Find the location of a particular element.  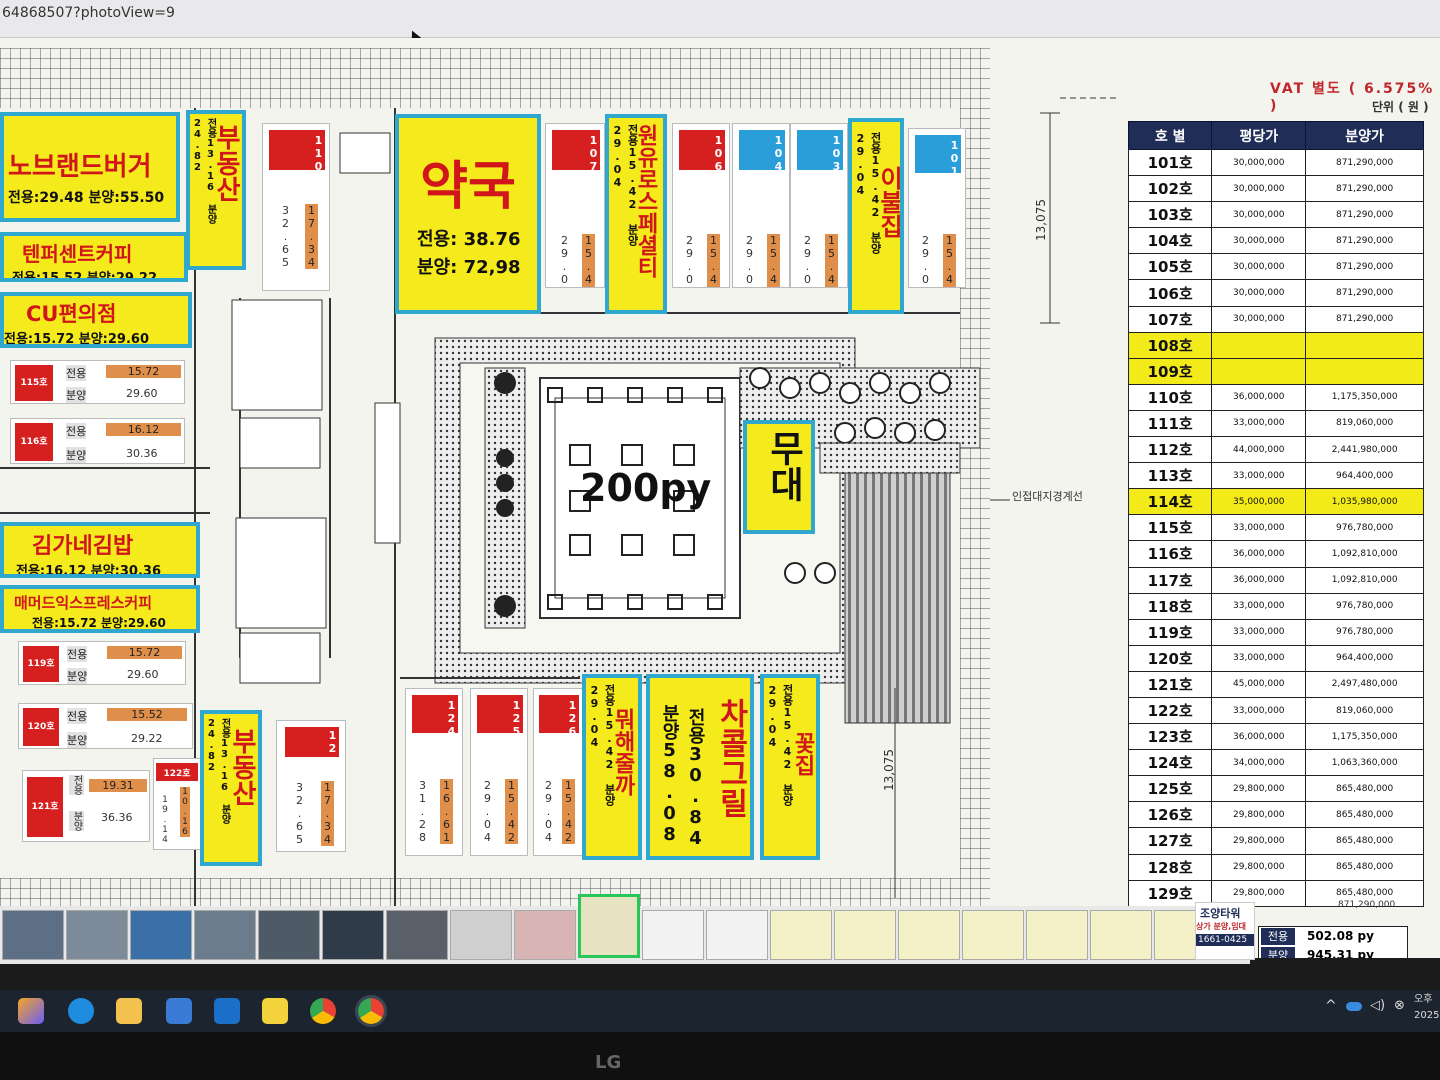

cell-price-per-pyeong: 30,000,000 is located at coordinates (1259, 241).